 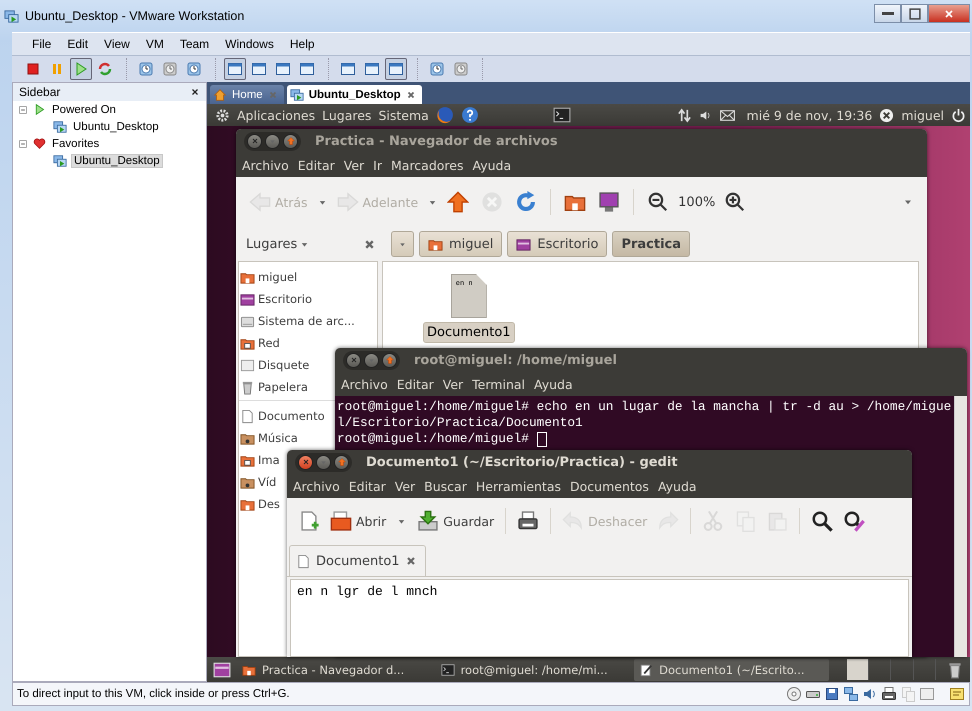 What do you see at coordinates (117, 44) in the screenshot?
I see `menu-item: View` at bounding box center [117, 44].